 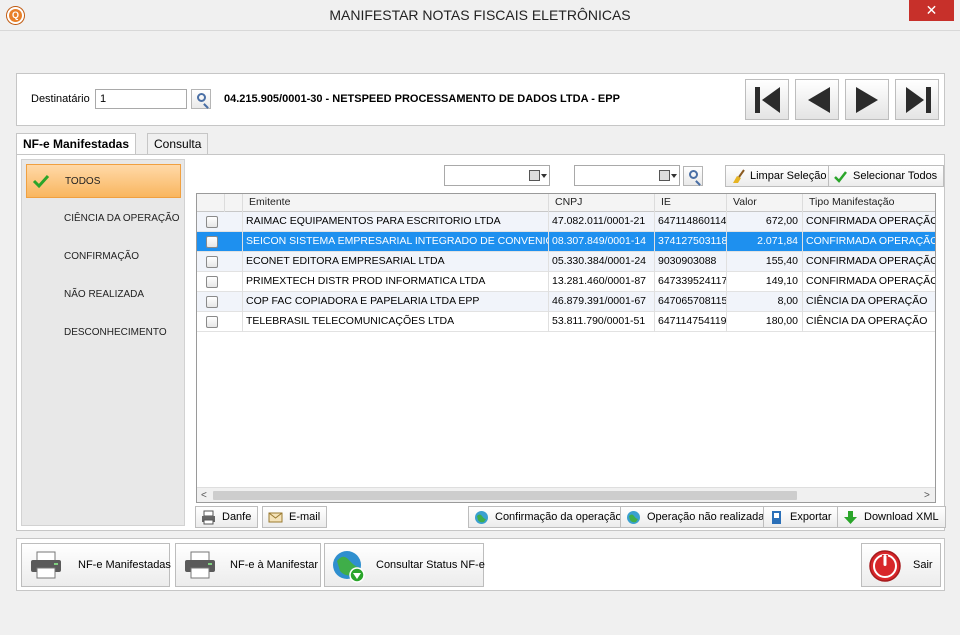 What do you see at coordinates (901, 517) in the screenshot?
I see `download-xml-label: Download XML` at bounding box center [901, 517].